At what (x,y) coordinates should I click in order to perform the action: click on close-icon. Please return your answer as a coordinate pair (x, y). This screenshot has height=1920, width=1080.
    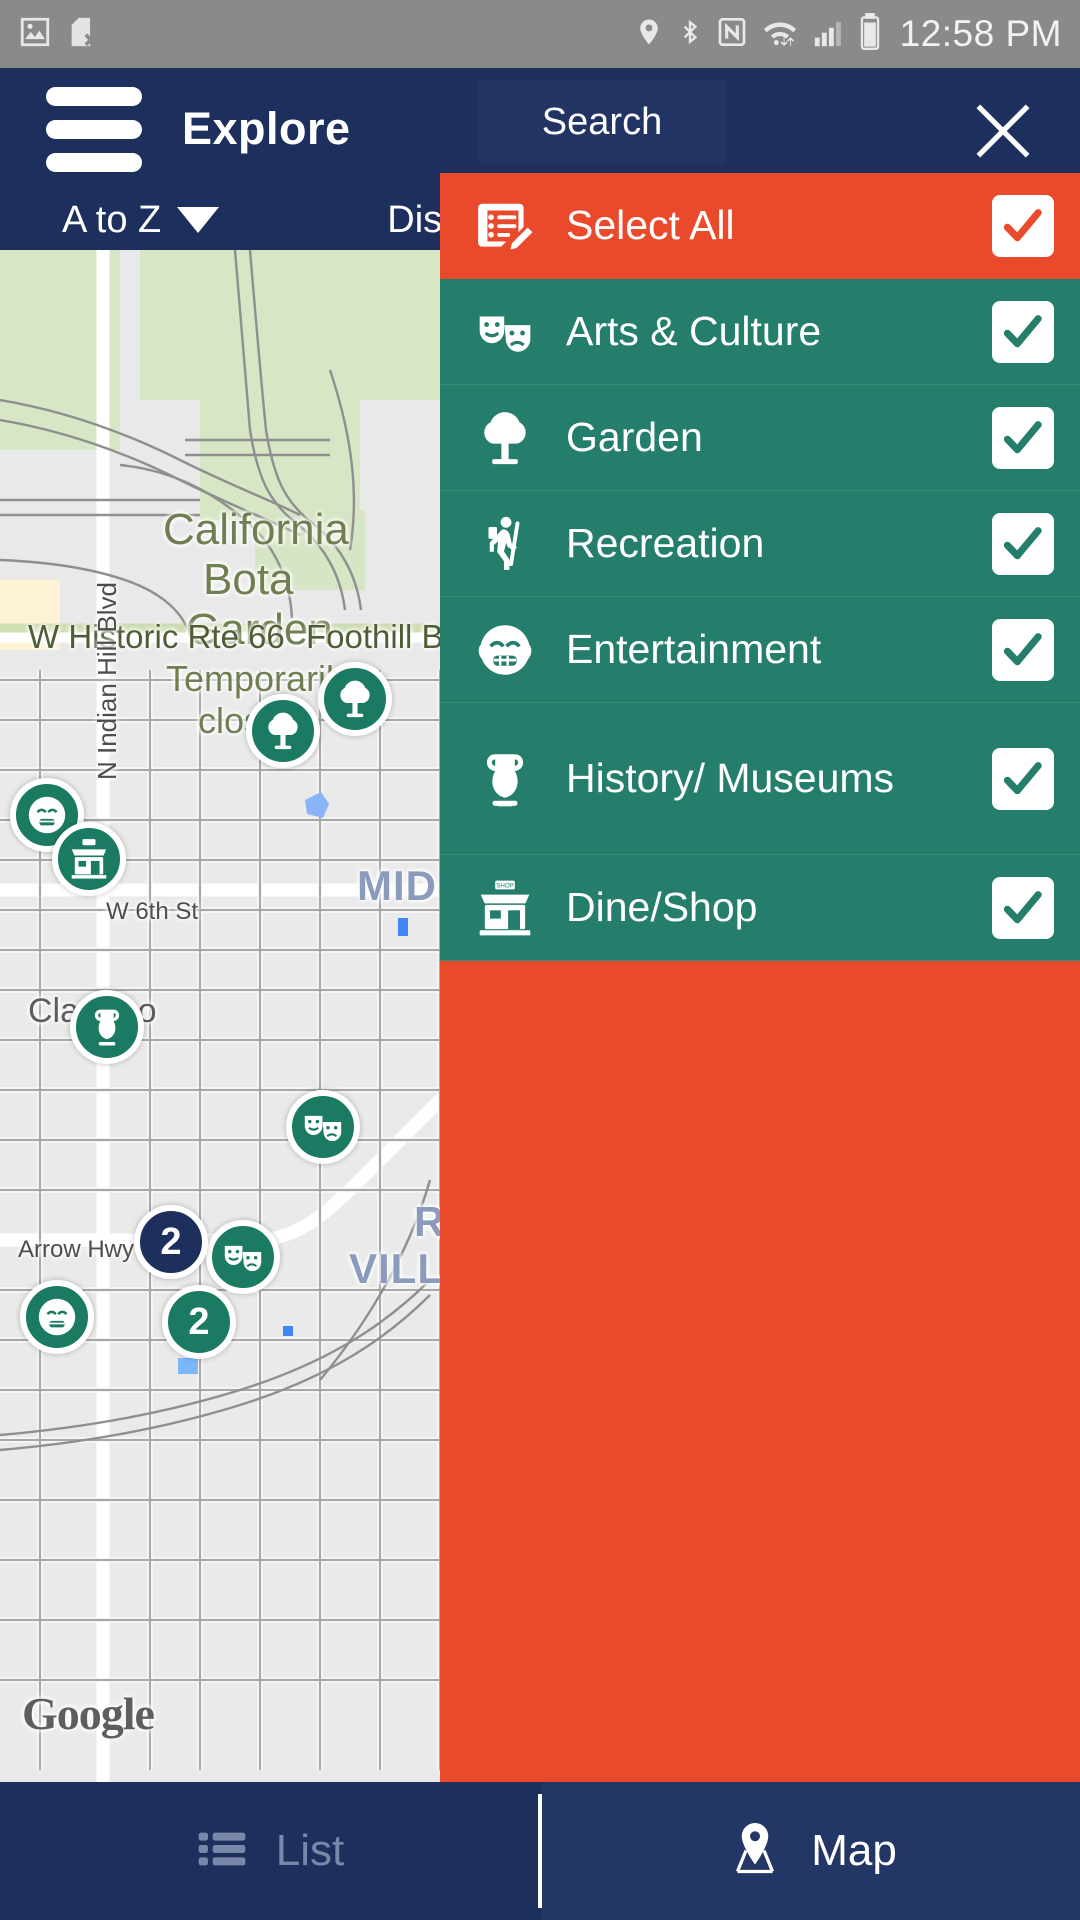
    Looking at the image, I should click on (1003, 131).